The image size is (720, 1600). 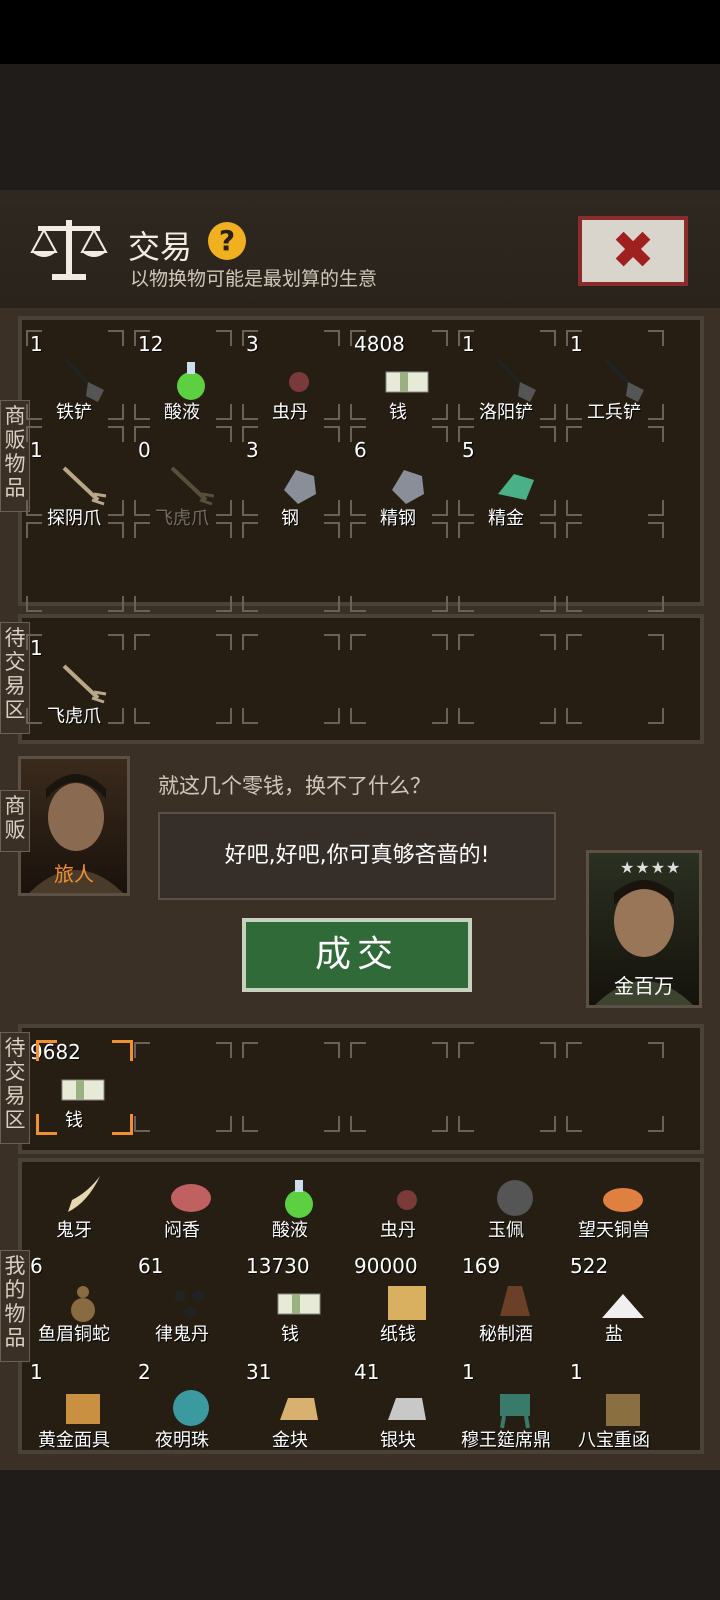 I want to click on inventory-item: 61 律鬼丹, so click(x=182, y=1304).